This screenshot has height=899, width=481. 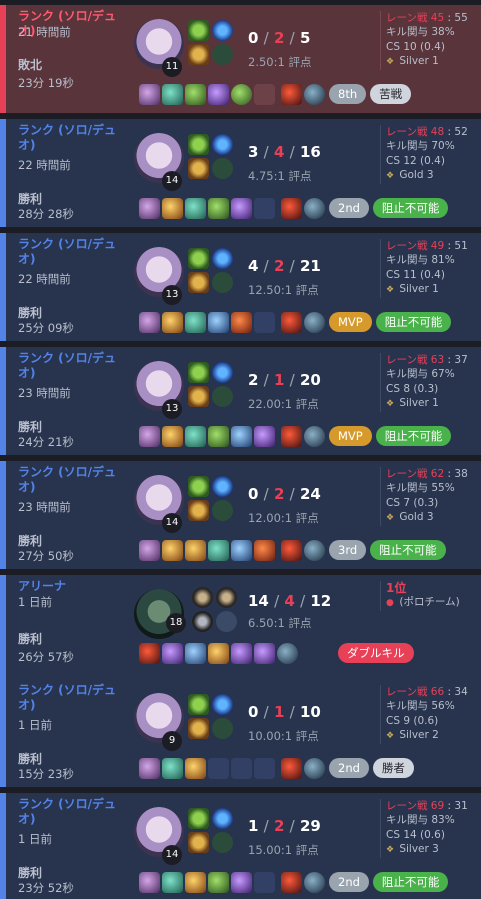 I want to click on poro-team-icon: ●, so click(x=390, y=603).